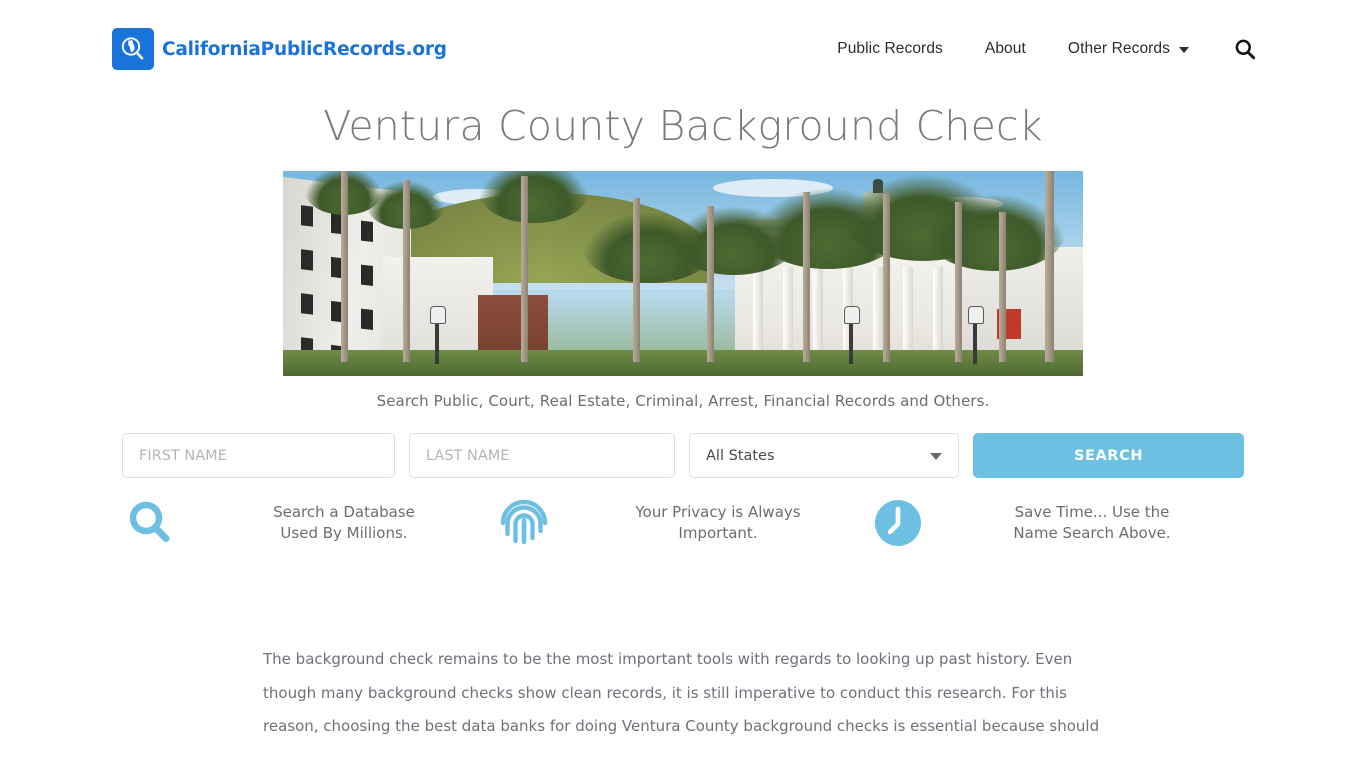  I want to click on main-navigation: Public Records About Other Records, so click(1036, 49).